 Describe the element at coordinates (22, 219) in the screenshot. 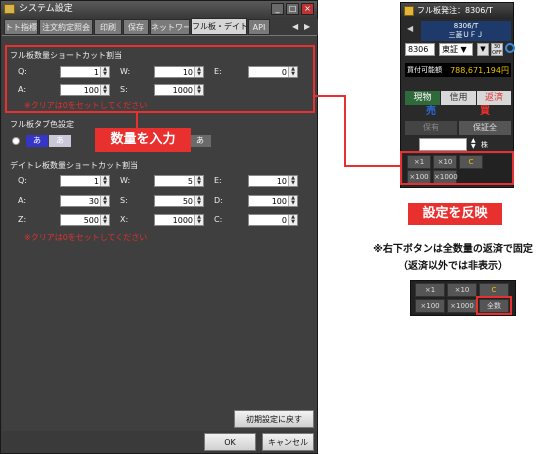

I see `dt-label-z: Z:` at that location.